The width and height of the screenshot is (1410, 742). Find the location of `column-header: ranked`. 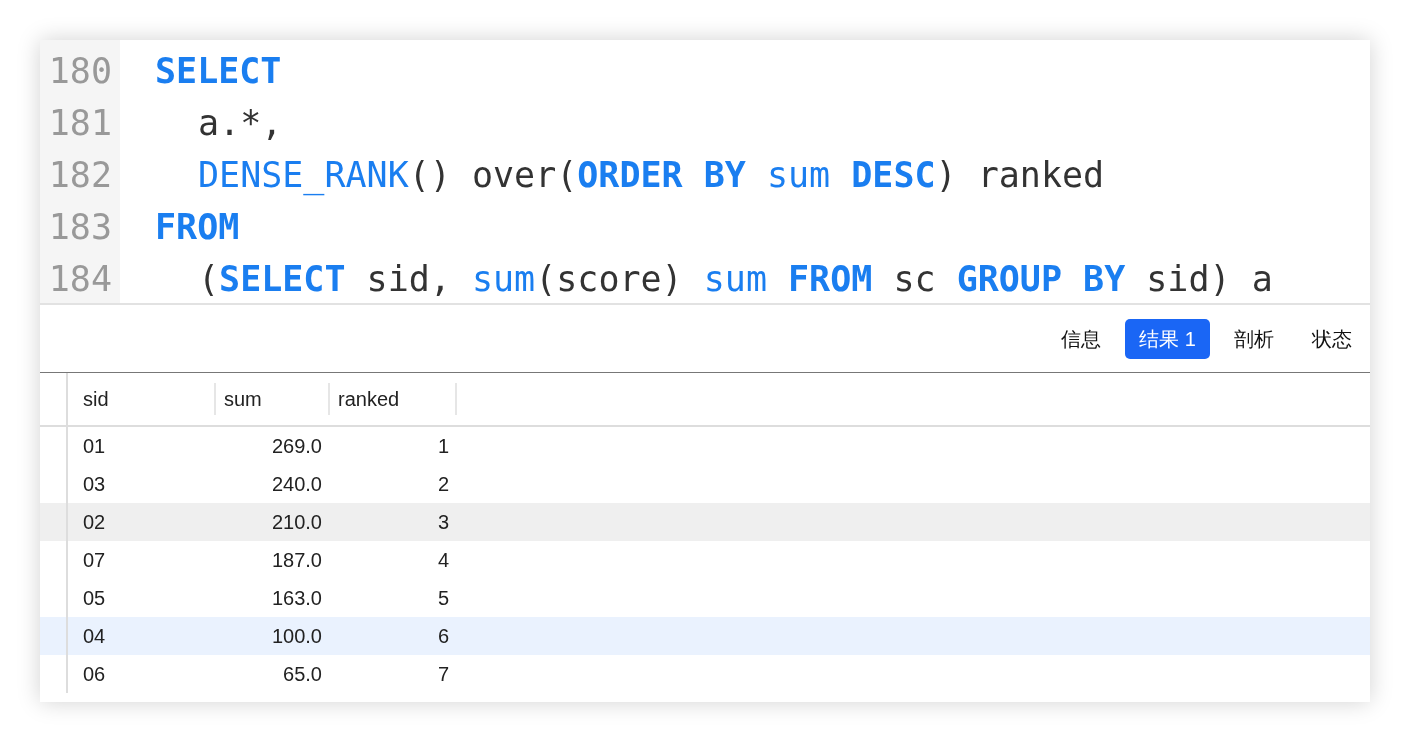

column-header: ranked is located at coordinates (393, 399).